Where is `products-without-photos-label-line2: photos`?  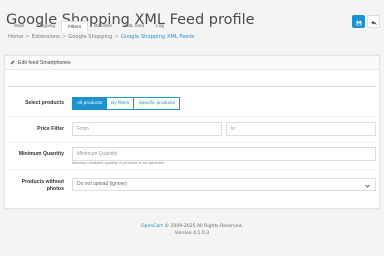 products-without-photos-label-line2: photos is located at coordinates (55, 188).